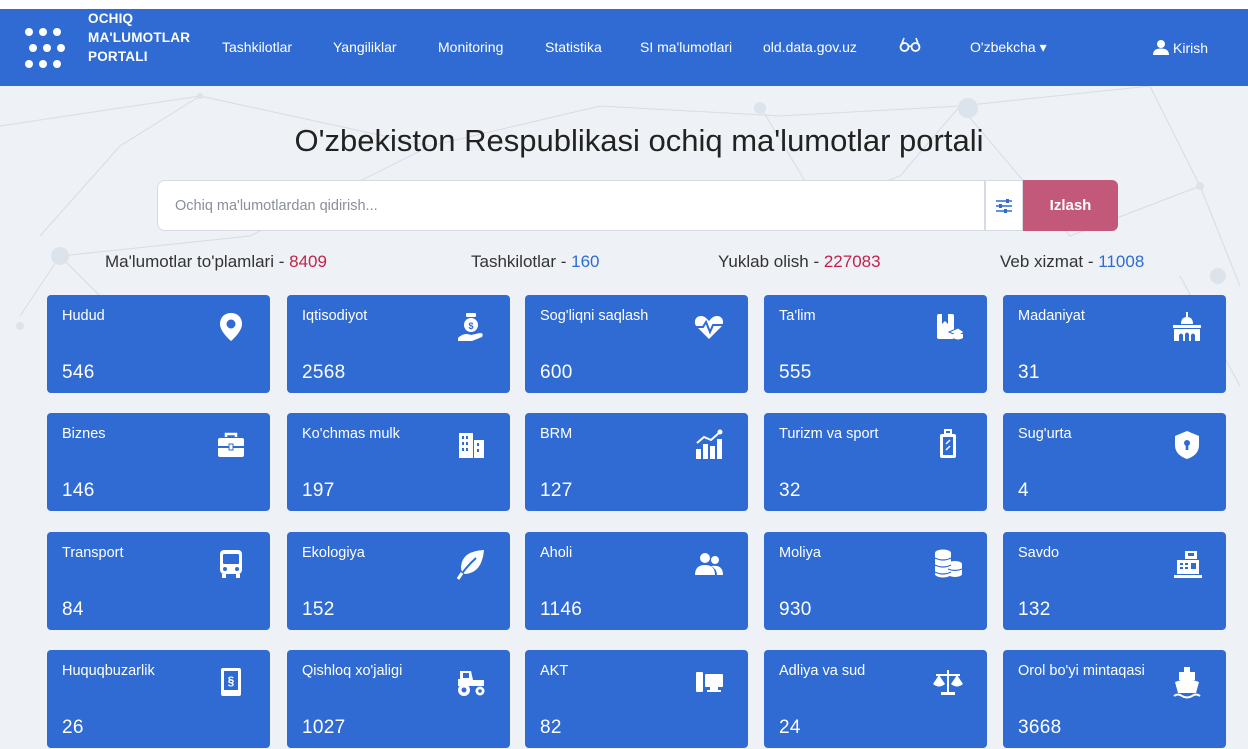 The height and width of the screenshot is (749, 1248). Describe the element at coordinates (551, 727) in the screenshot. I see `category-count: 82` at that location.